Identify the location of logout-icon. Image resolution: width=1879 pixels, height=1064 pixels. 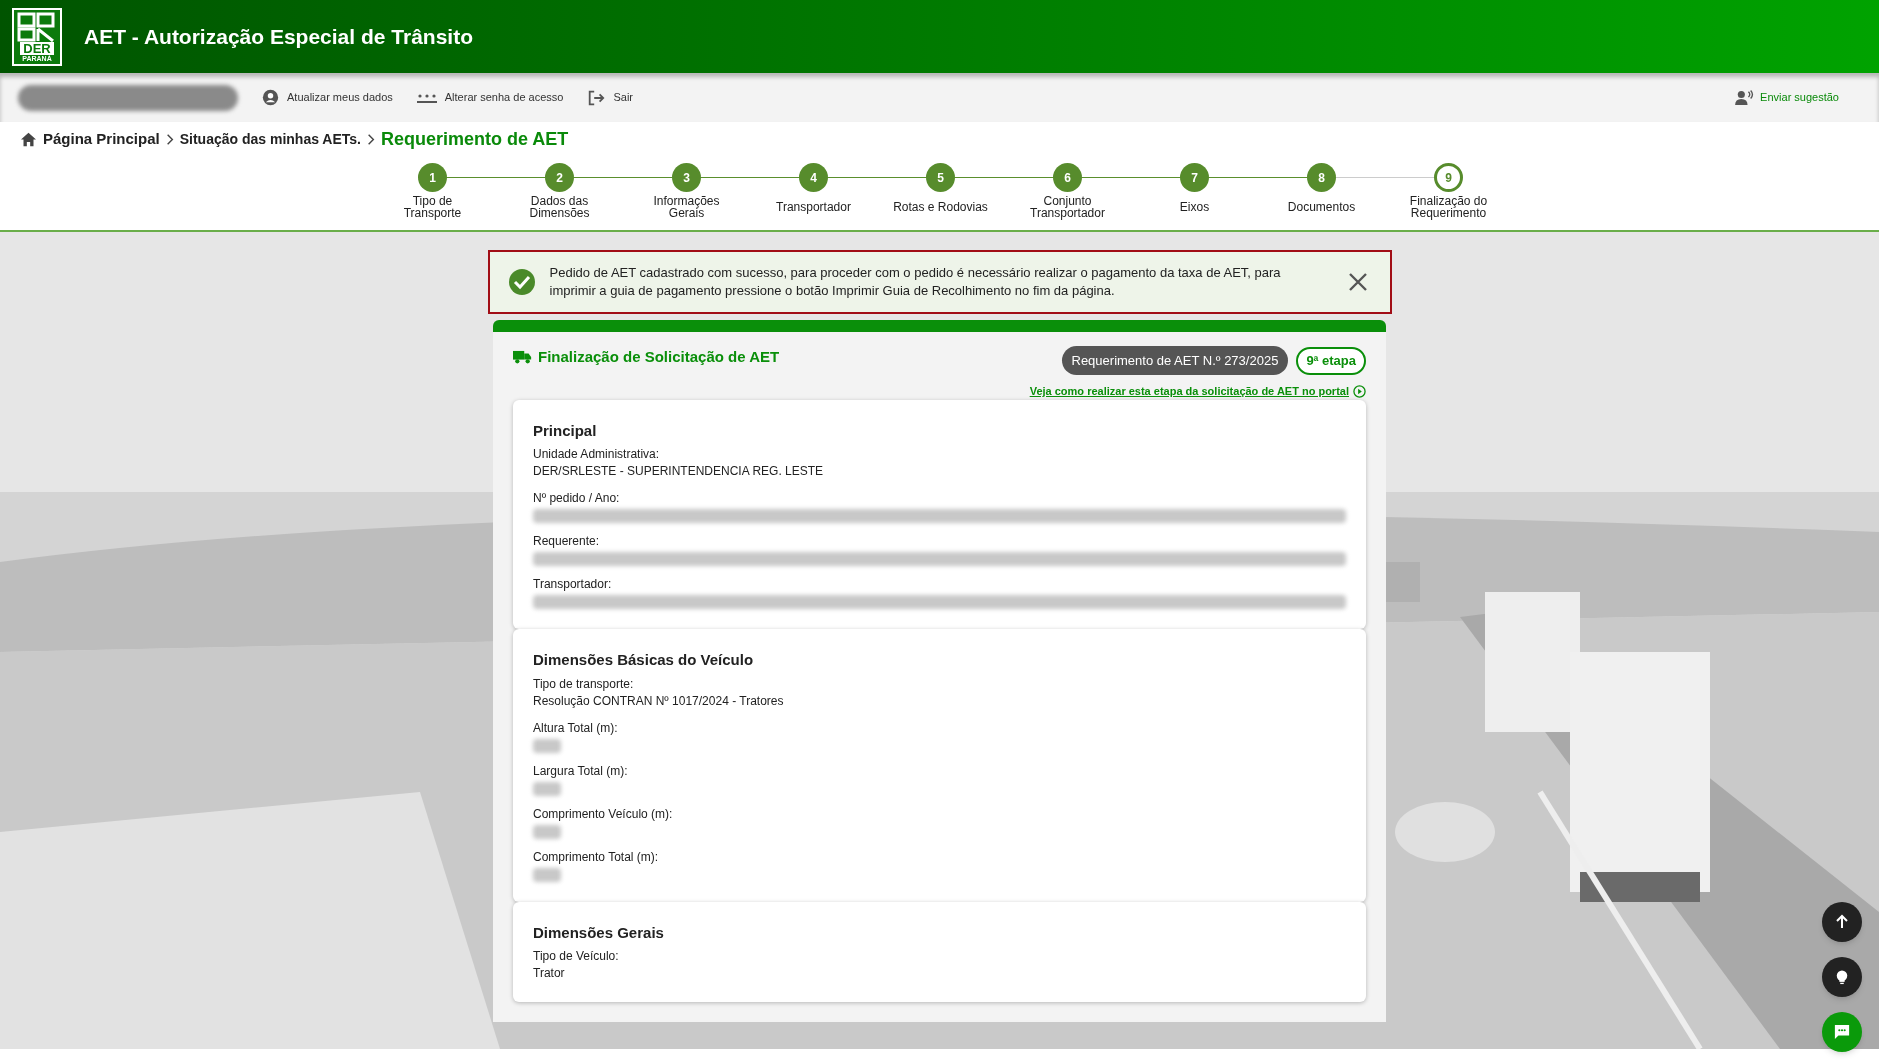
(596, 97).